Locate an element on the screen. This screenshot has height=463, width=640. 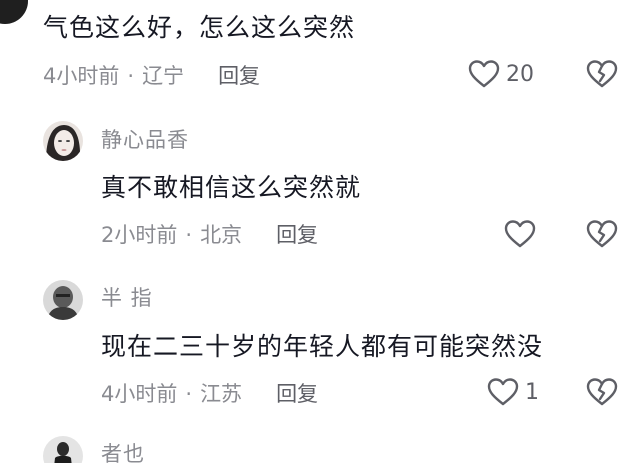
comment-username: 者也 is located at coordinates (123, 452).